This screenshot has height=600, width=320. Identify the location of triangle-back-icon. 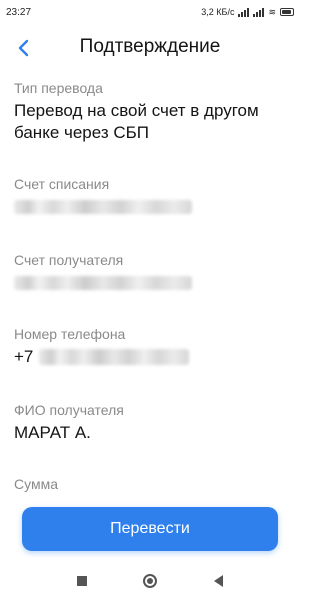
(218, 581).